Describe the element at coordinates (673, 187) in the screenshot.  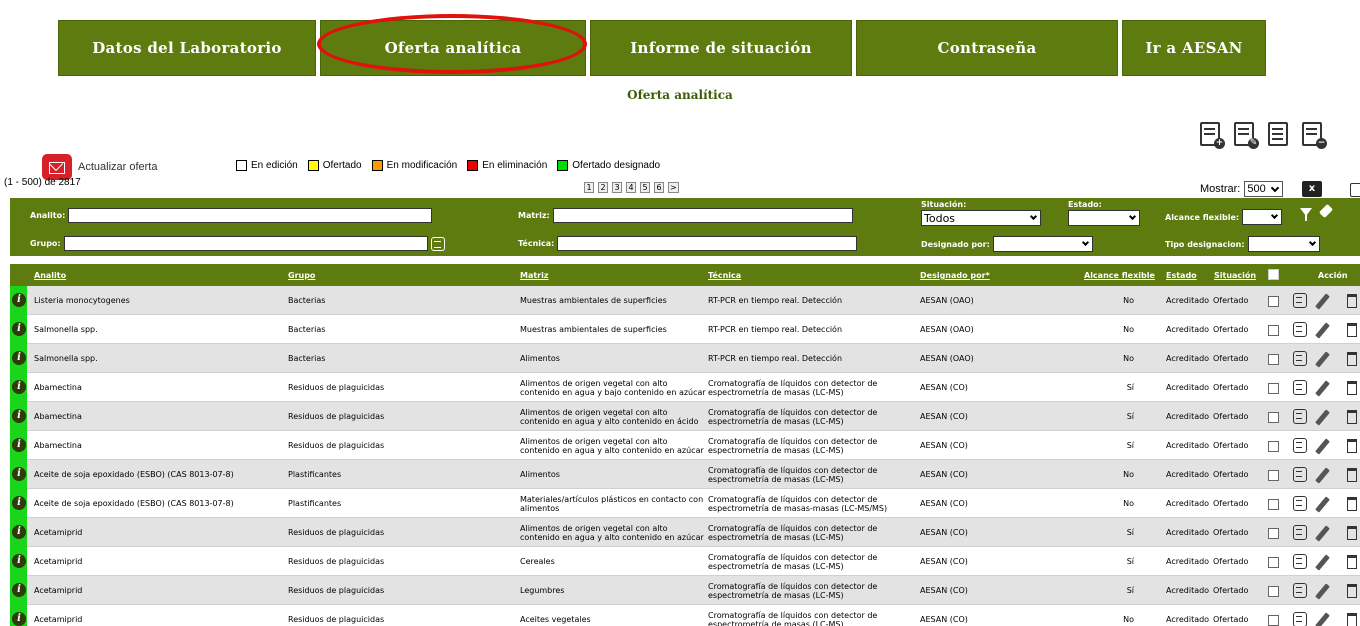
I see `next-page-link: >` at that location.